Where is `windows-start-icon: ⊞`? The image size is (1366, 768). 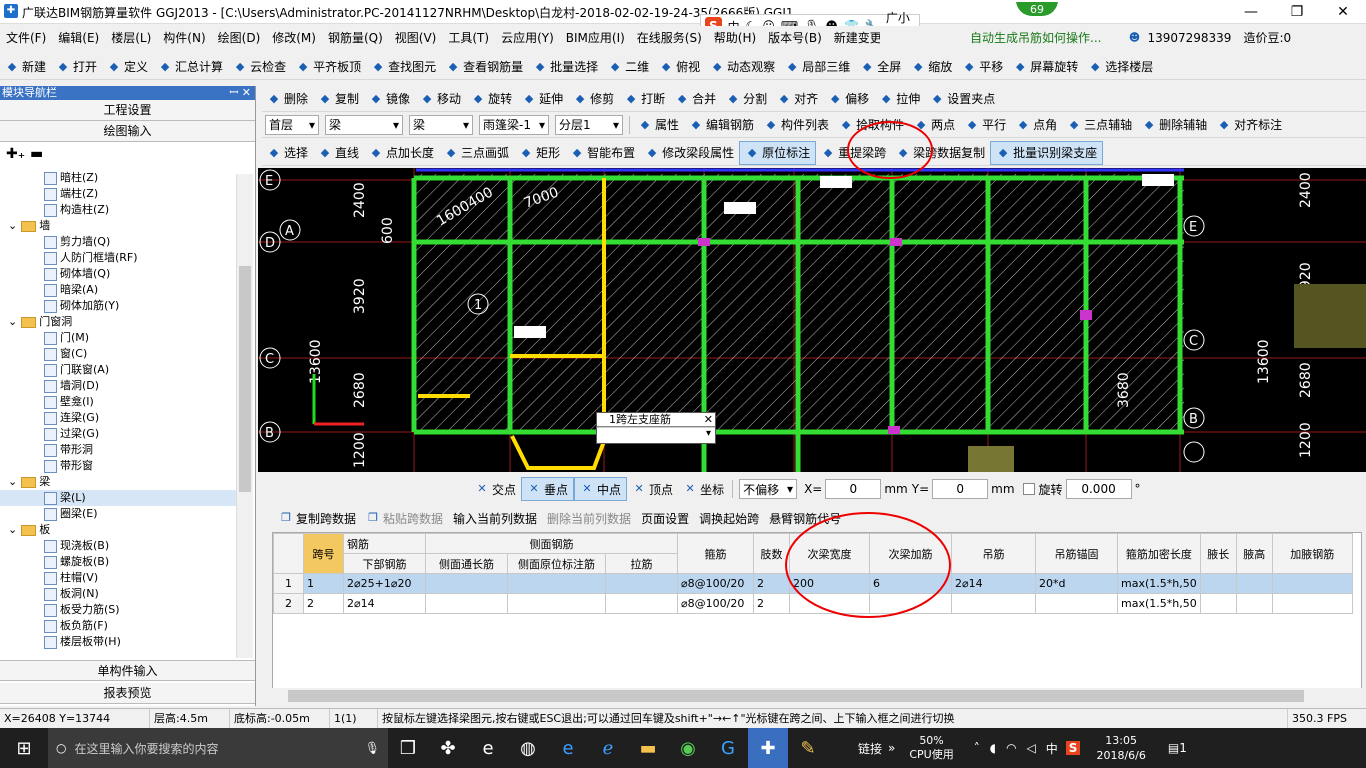 windows-start-icon: ⊞ is located at coordinates (24, 748).